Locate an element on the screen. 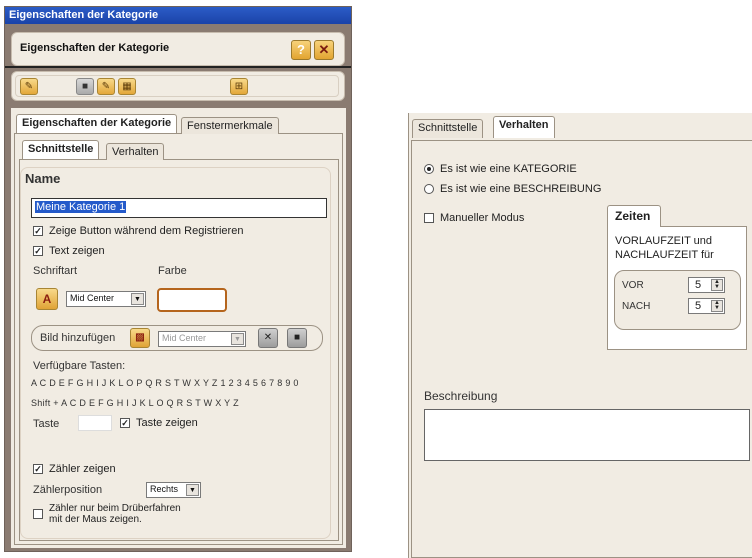 Image resolution: width=752 pixels, height=558 pixels. square-button: ■ is located at coordinates (85, 86).